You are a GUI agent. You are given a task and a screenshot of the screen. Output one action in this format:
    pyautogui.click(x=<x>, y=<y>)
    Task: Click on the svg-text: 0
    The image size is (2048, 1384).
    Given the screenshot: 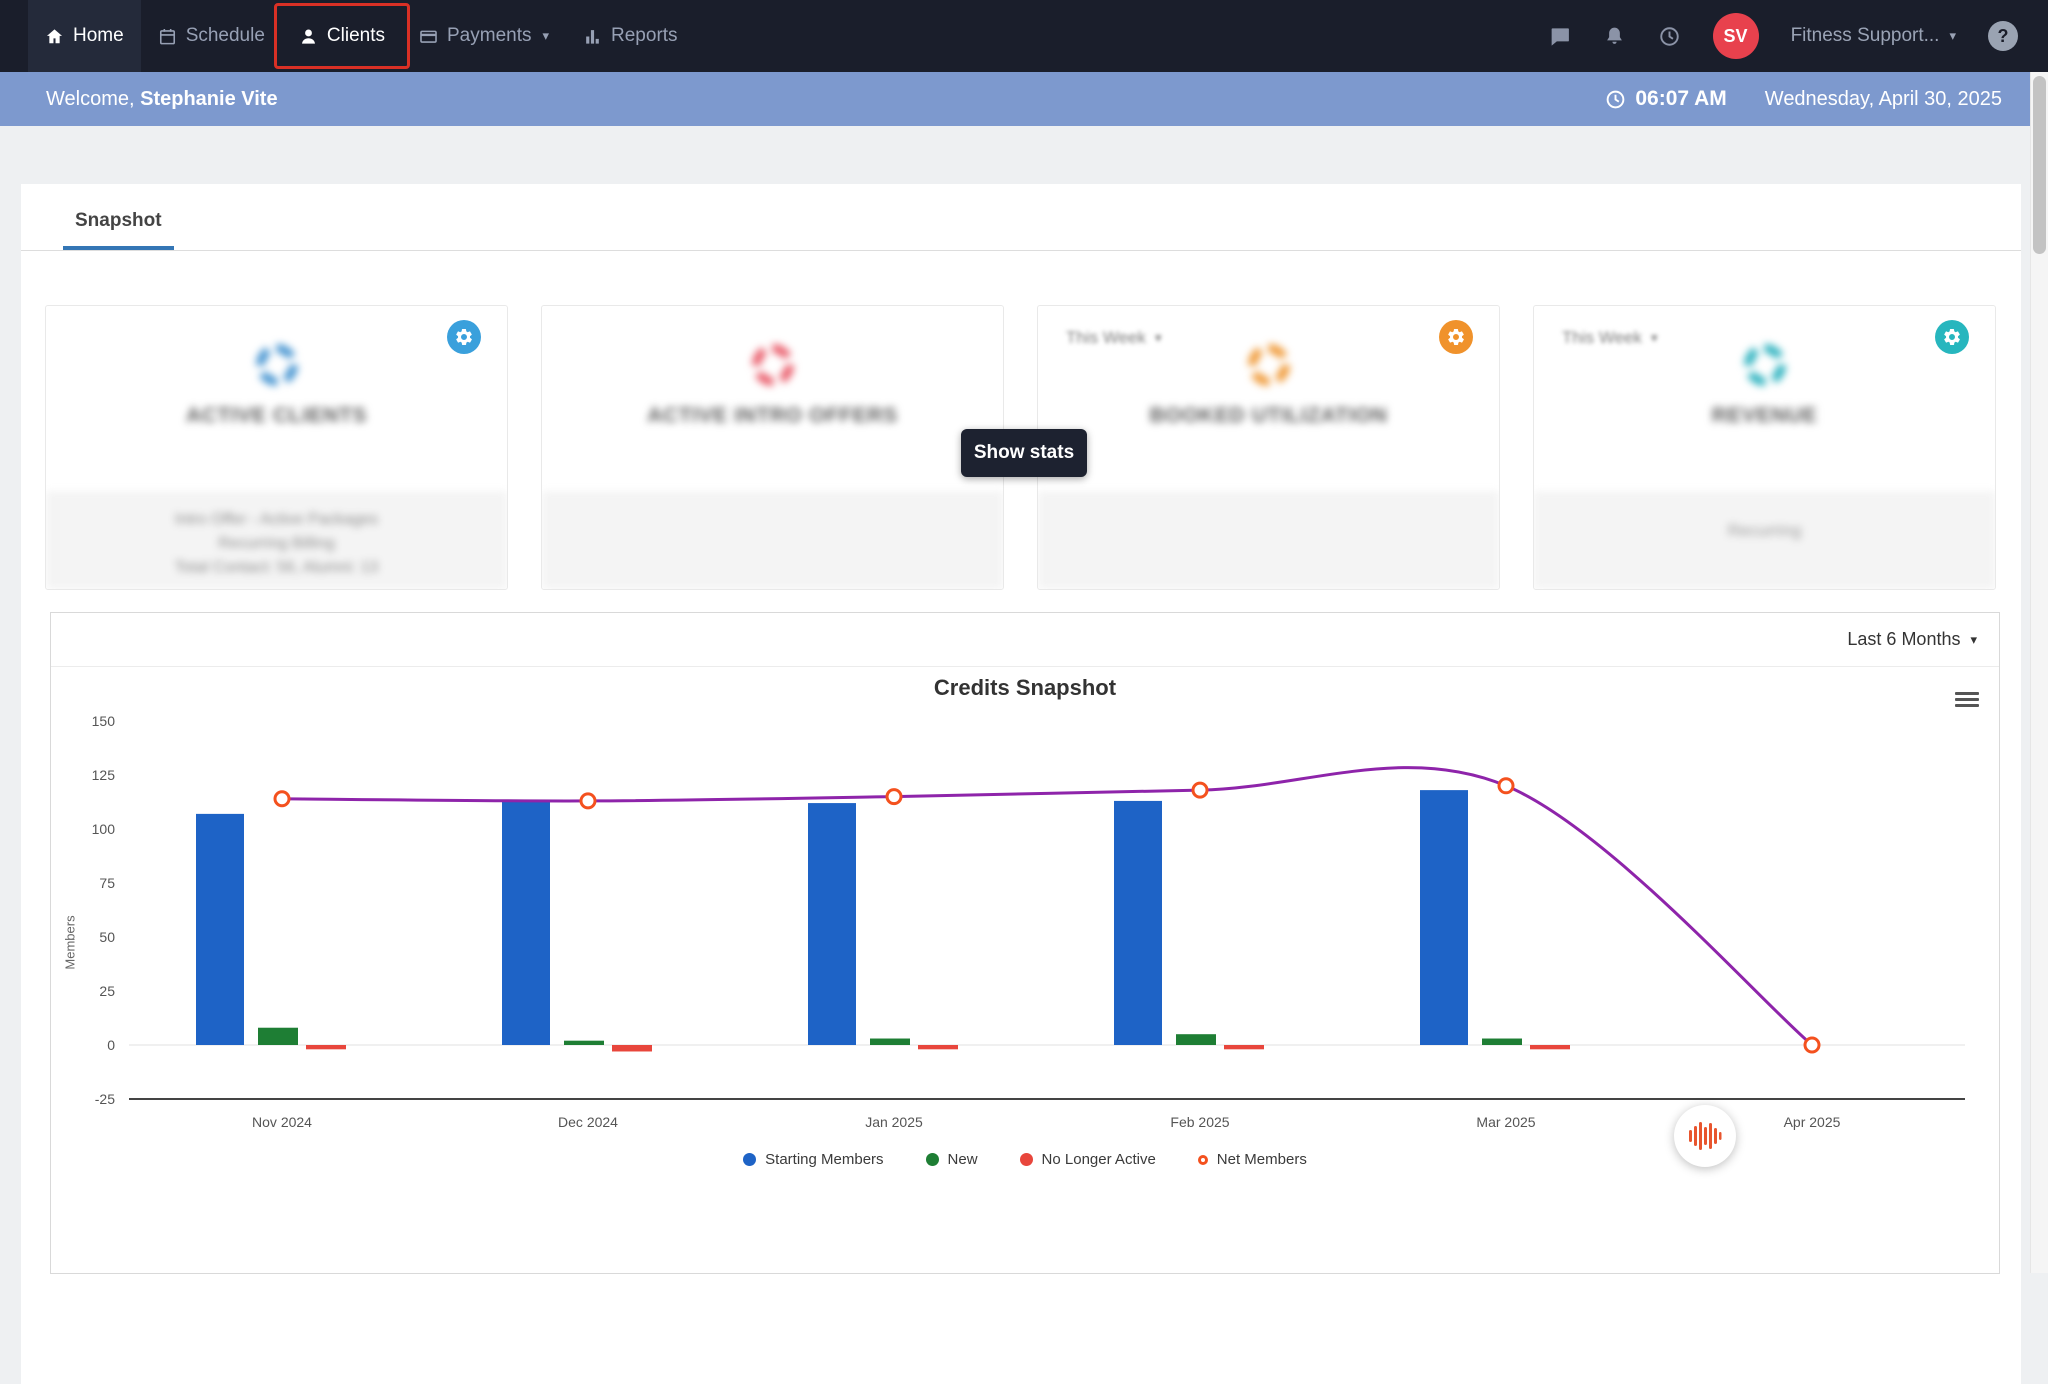 What is the action you would take?
    pyautogui.click(x=111, y=1045)
    